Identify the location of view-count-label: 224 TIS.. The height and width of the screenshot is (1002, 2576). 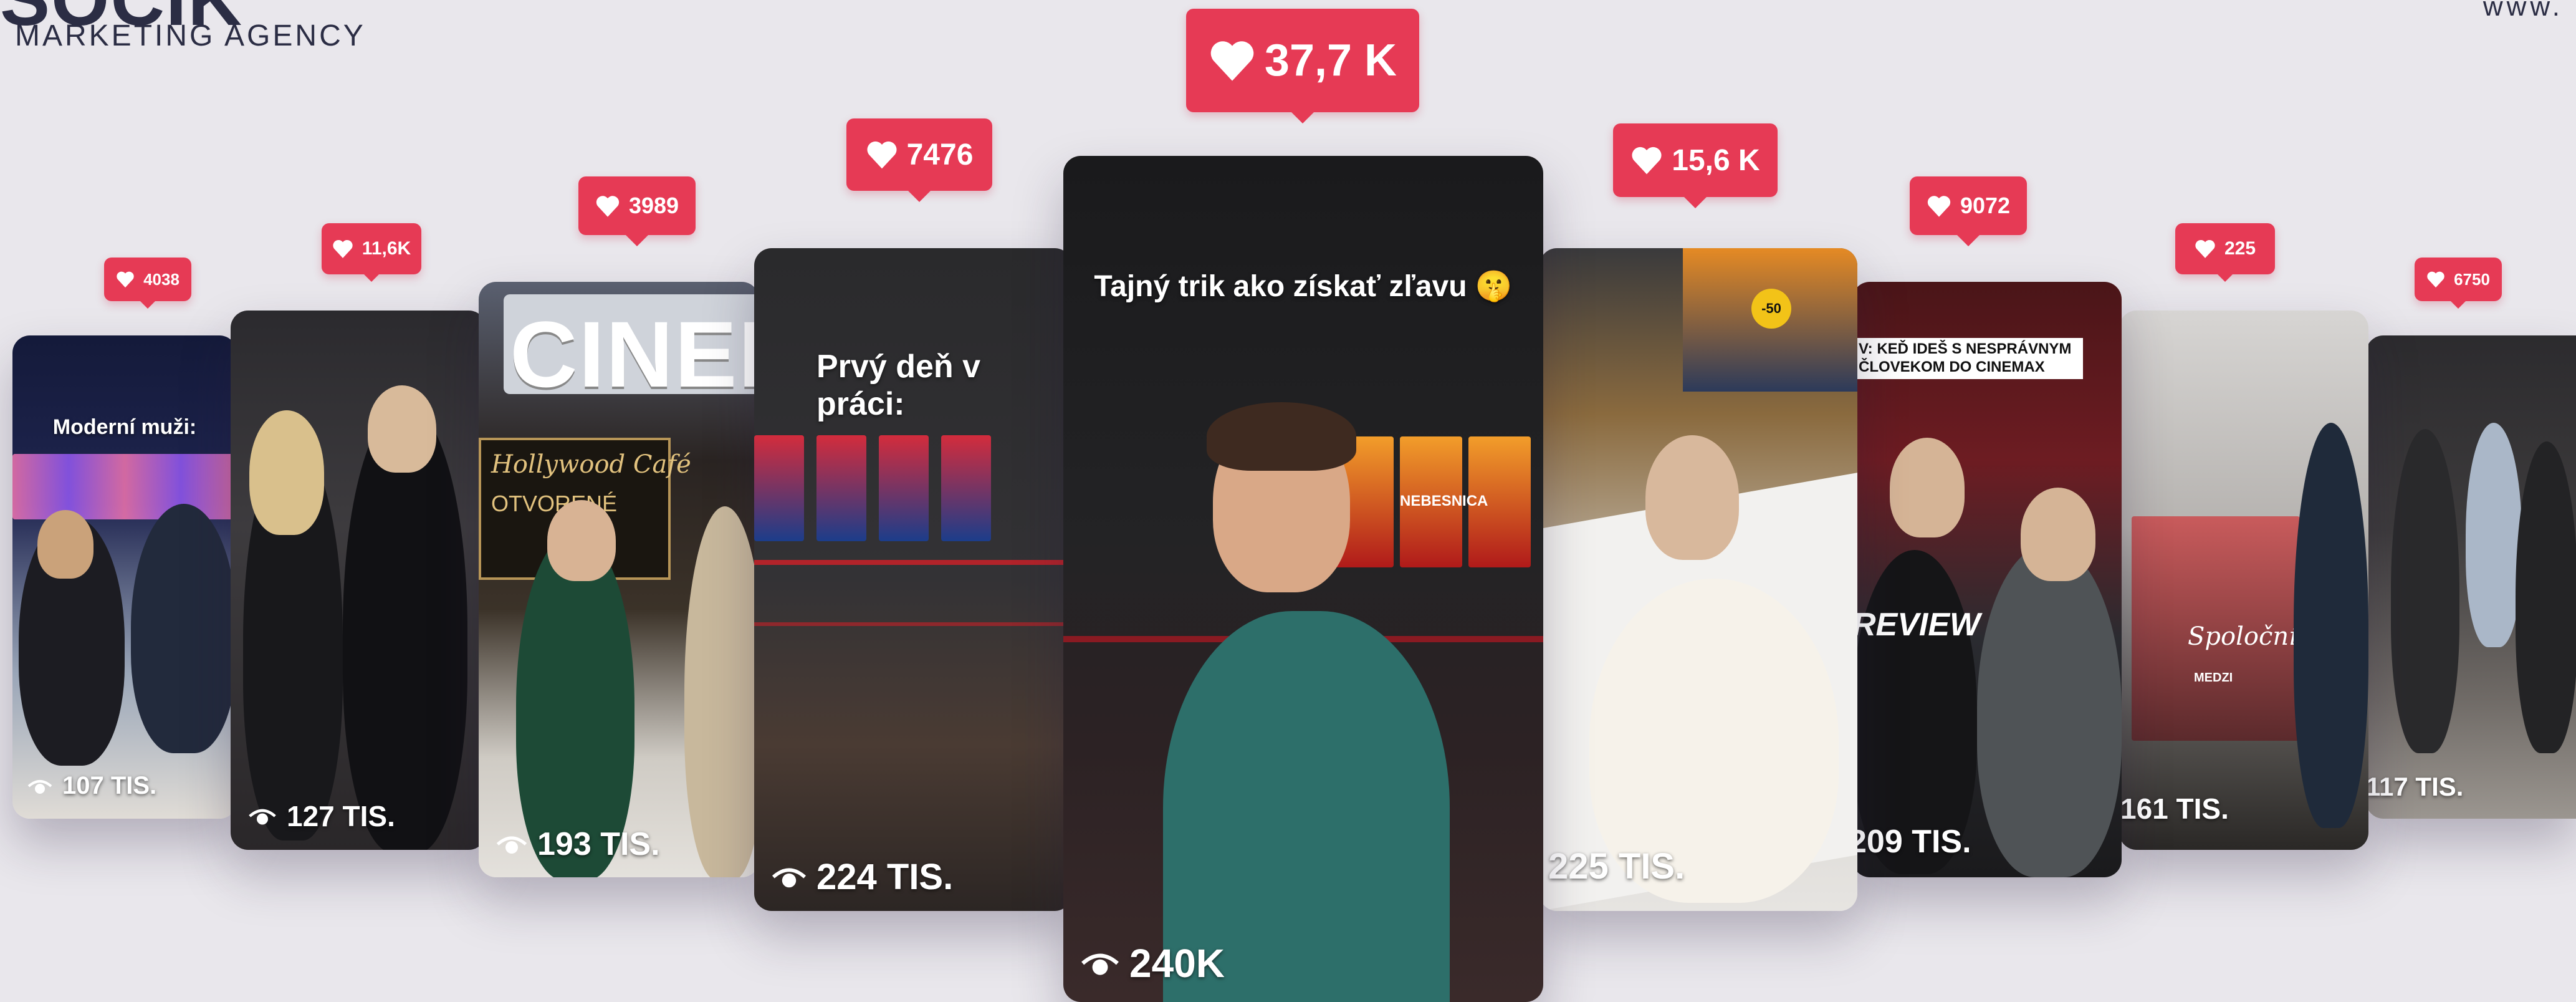
(885, 877).